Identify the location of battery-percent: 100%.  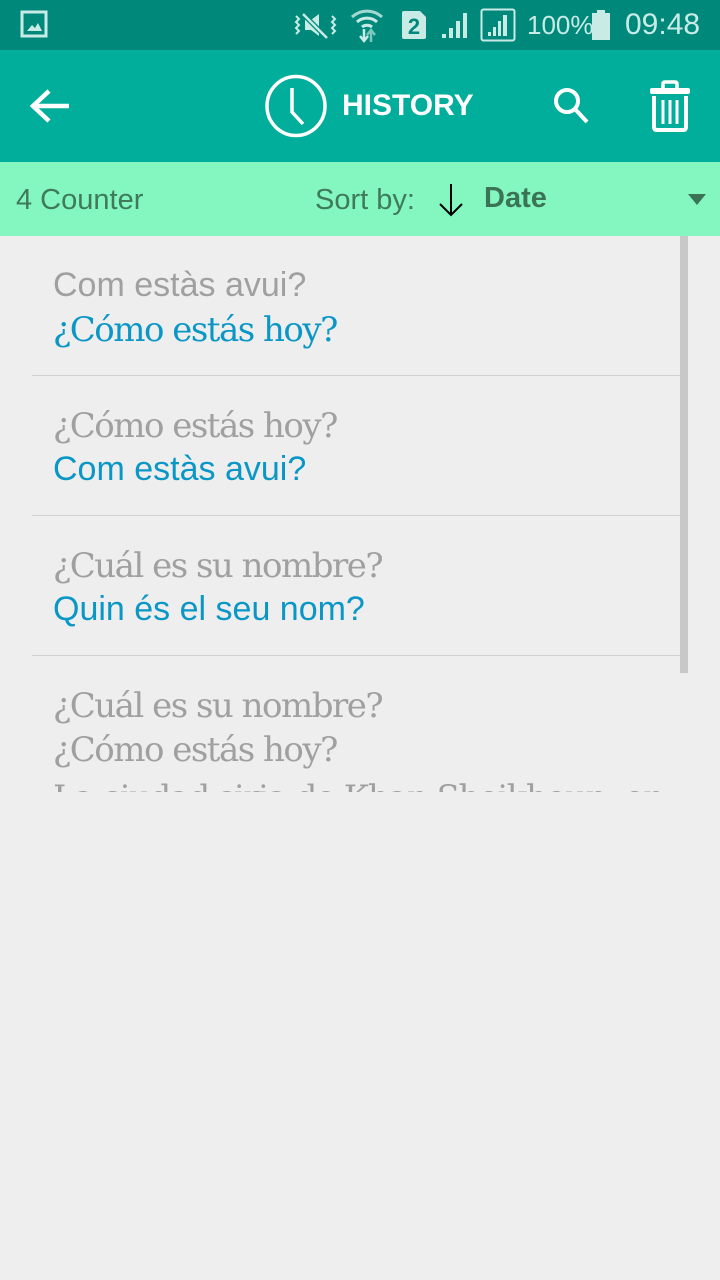
(560, 24).